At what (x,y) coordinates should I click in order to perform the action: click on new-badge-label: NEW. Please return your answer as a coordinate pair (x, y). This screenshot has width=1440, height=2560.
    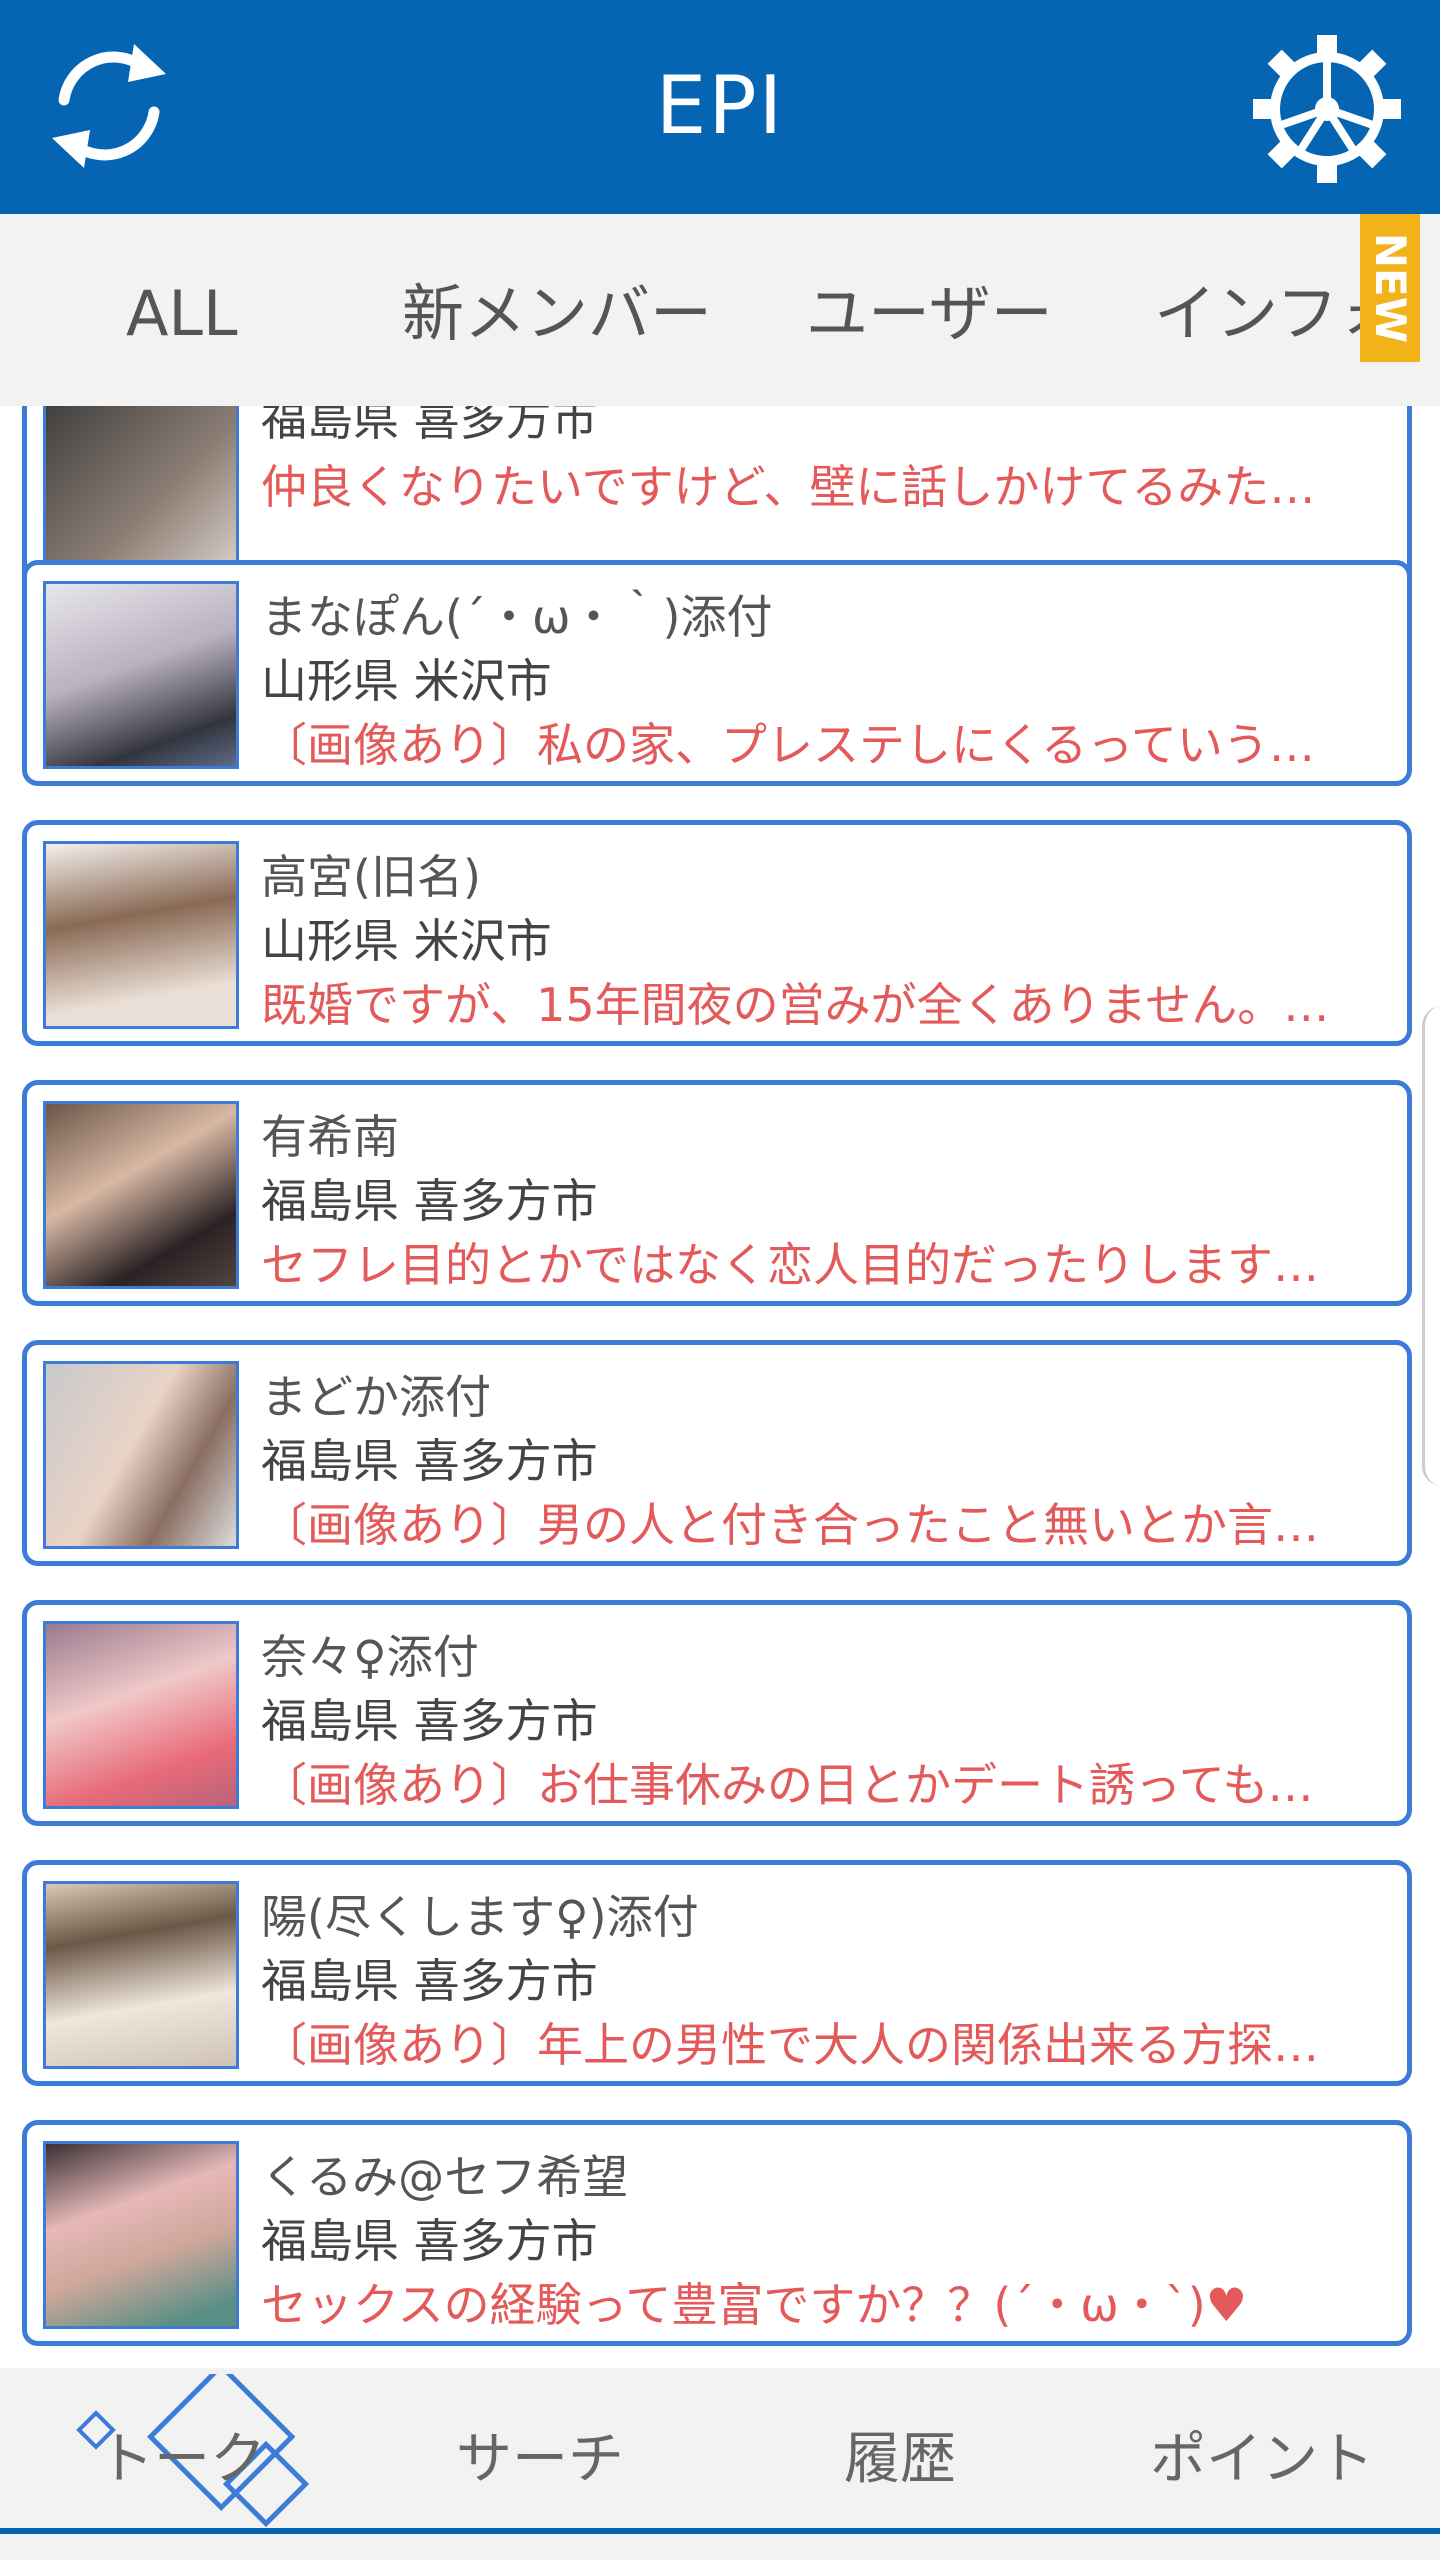
    Looking at the image, I should click on (1390, 288).